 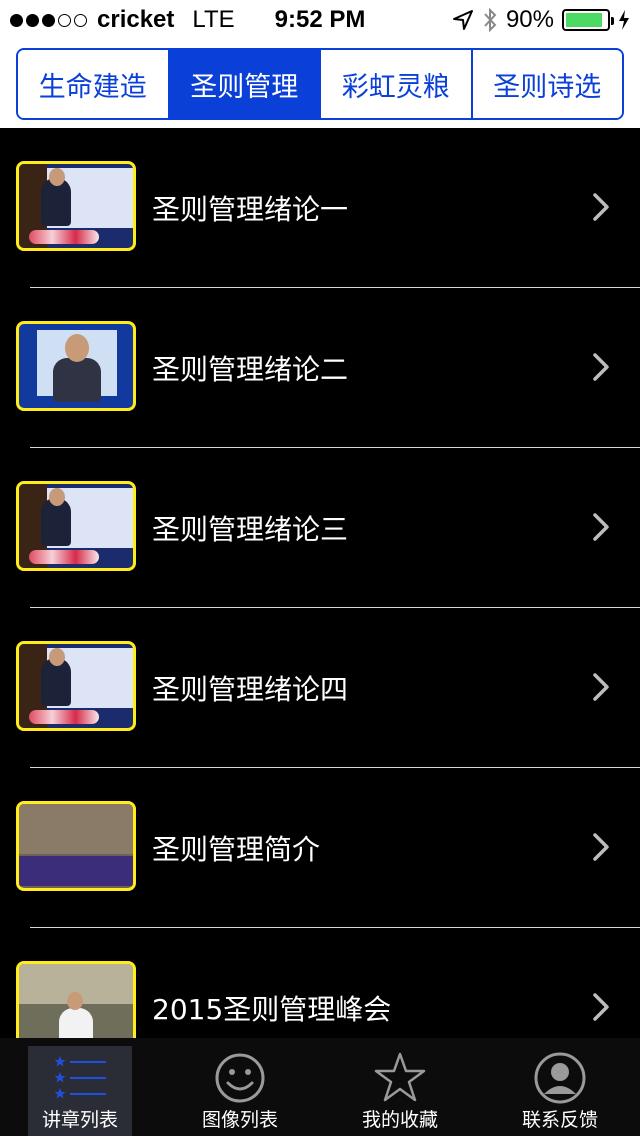 I want to click on tab-caihong-lingliang: 彩虹灵粮, so click(x=397, y=84).